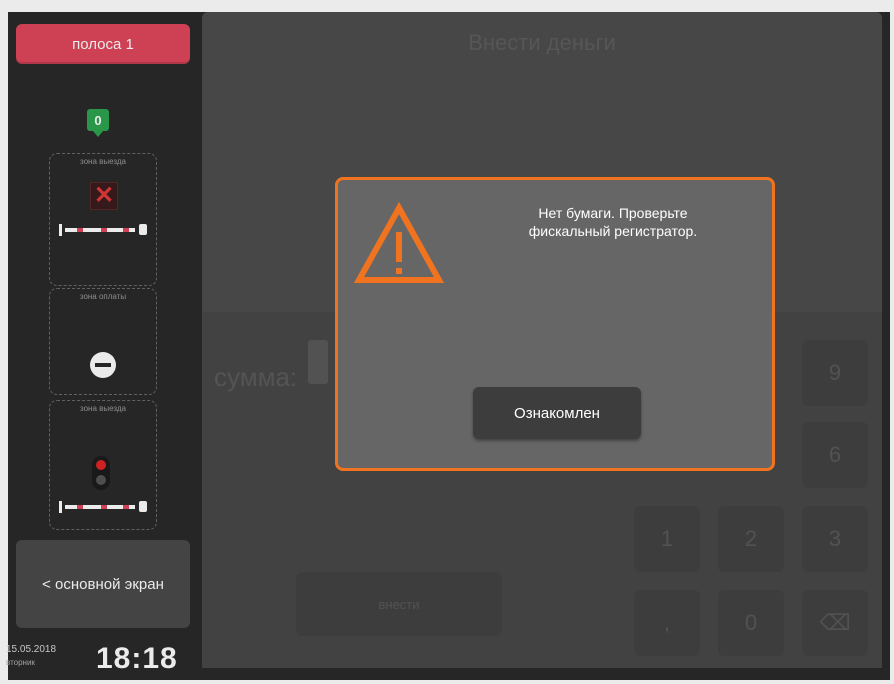  What do you see at coordinates (399, 242) in the screenshot?
I see `warning-icon` at bounding box center [399, 242].